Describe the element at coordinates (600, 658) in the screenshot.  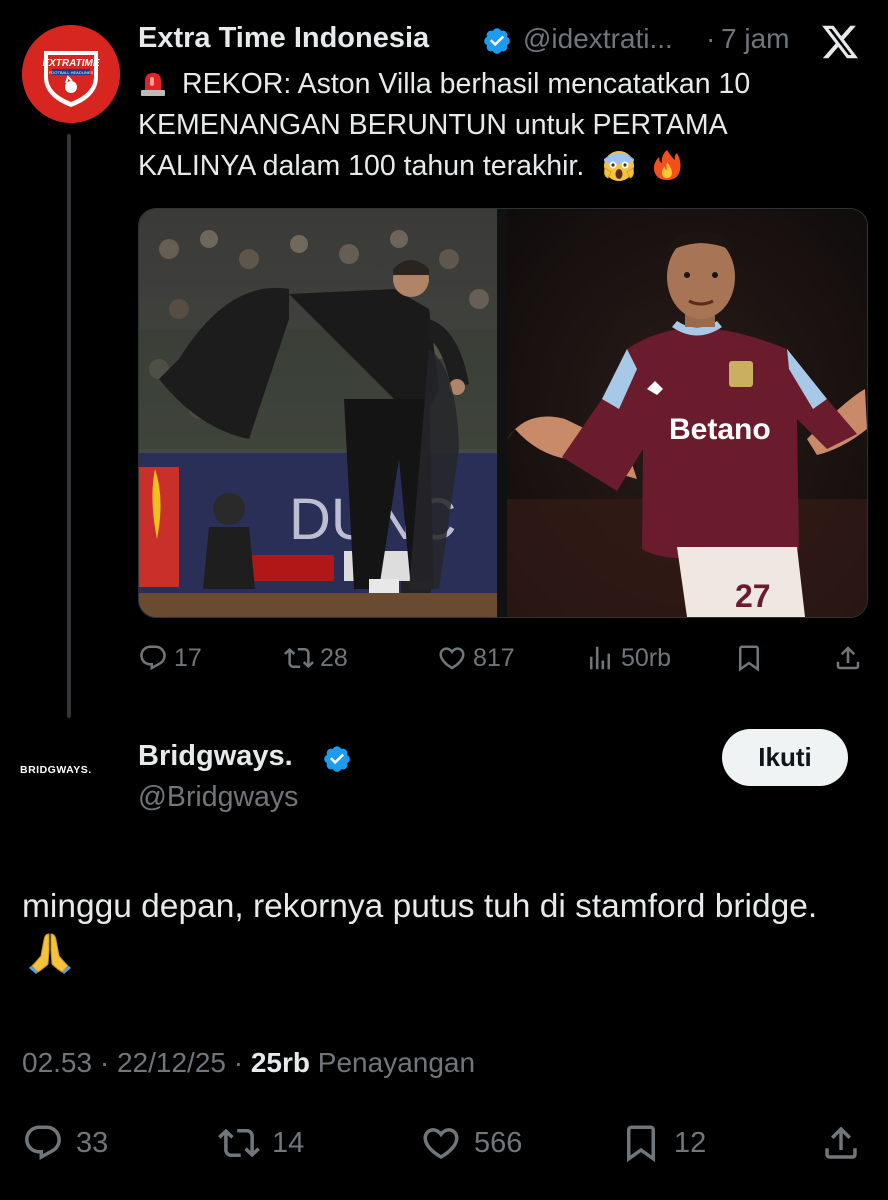
I see `views-bar-icon` at that location.